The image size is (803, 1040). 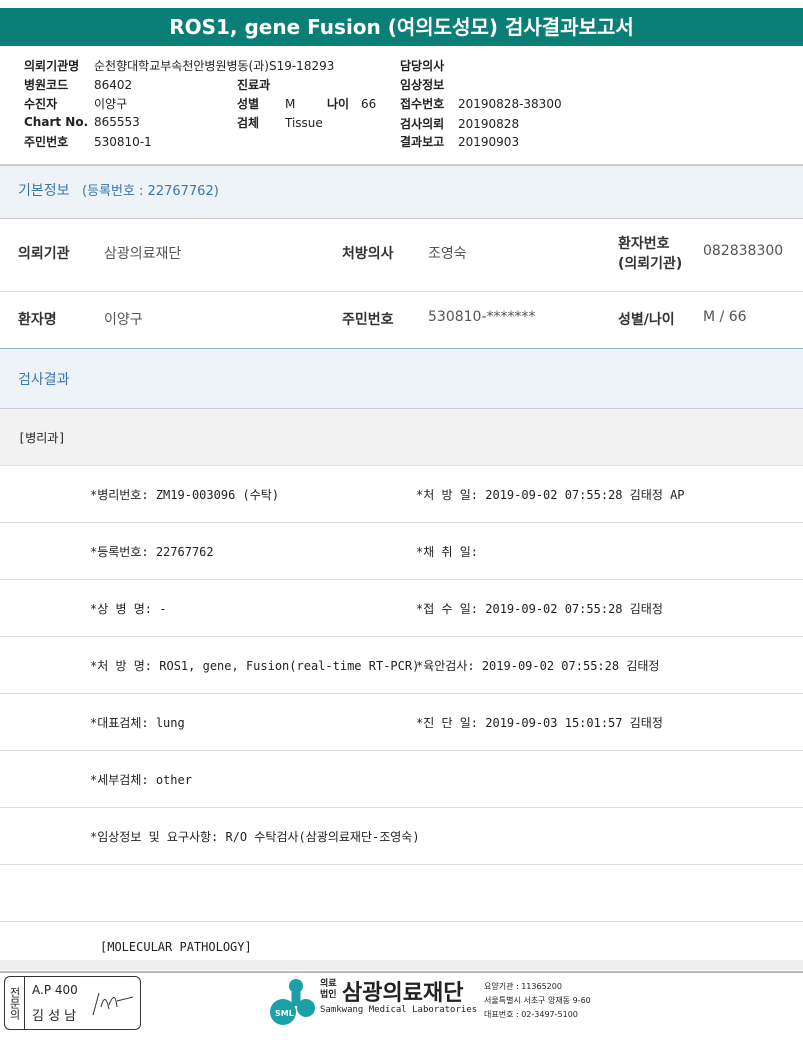 What do you see at coordinates (72, 1003) in the screenshot?
I see `specialist-box: 전문의 A.P 400 김 성 남` at bounding box center [72, 1003].